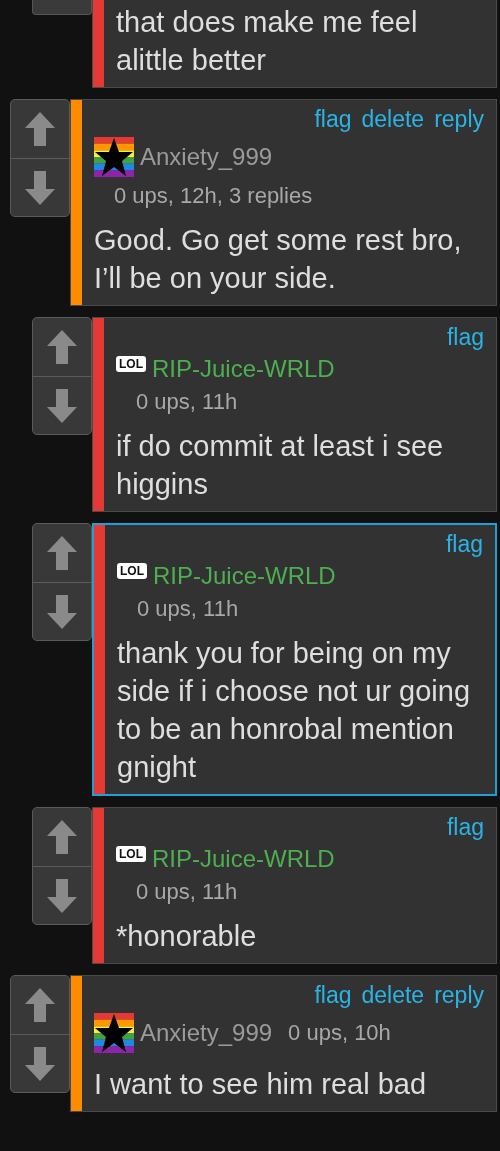 The image size is (500, 1151). What do you see at coordinates (339, 1033) in the screenshot?
I see `comment-meta: 0 ups, 10h` at bounding box center [339, 1033].